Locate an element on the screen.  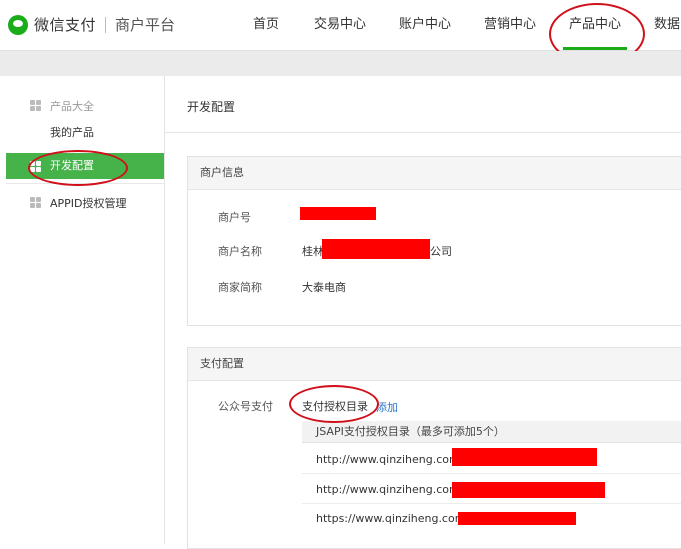
merchant-short-name-label: 商家简称 is located at coordinates (240, 287).